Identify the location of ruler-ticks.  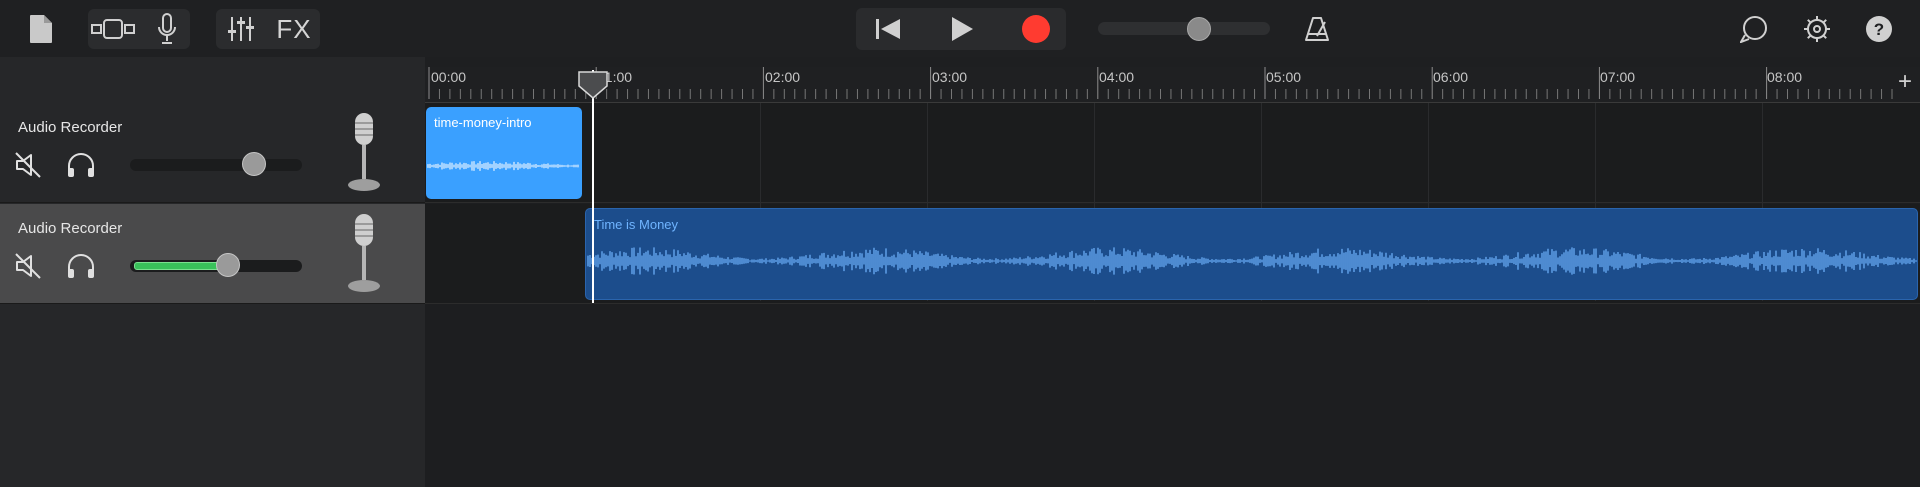
(1160, 83).